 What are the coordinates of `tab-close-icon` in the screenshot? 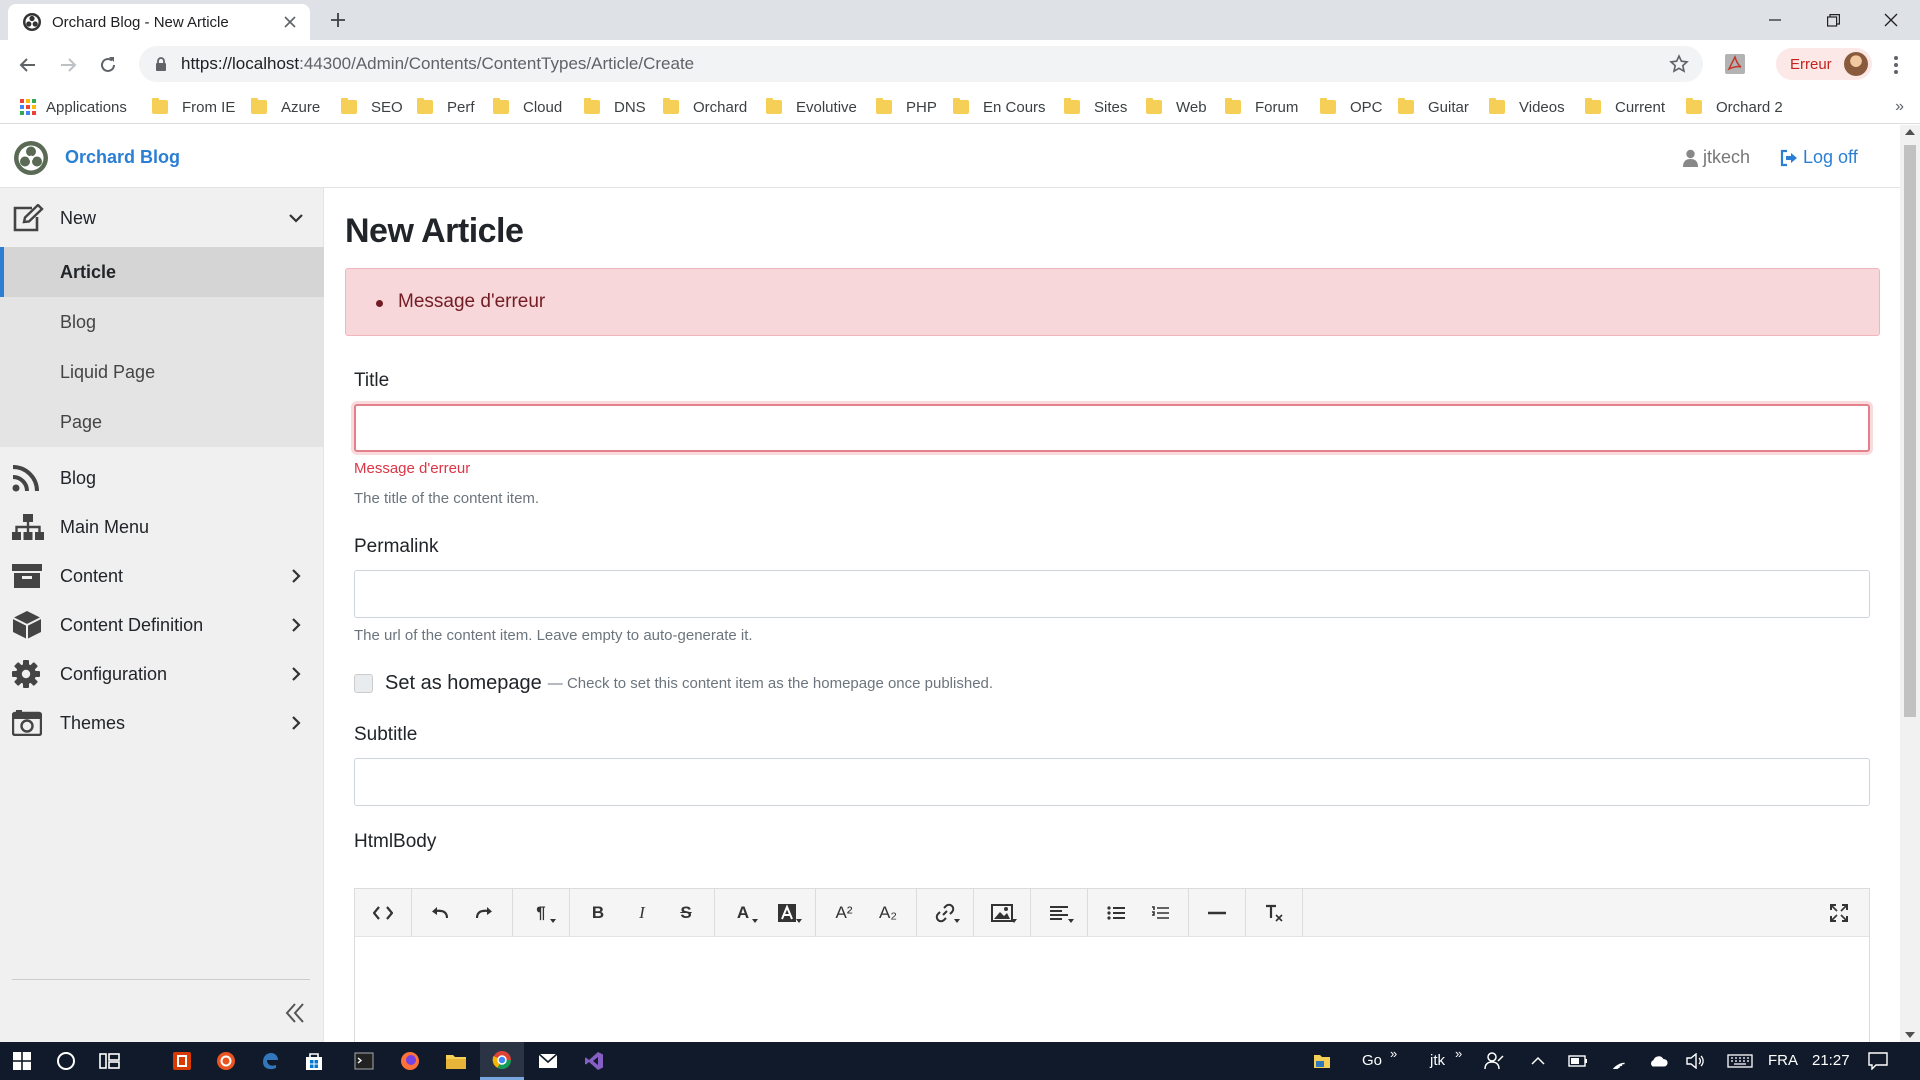 It's located at (290, 22).